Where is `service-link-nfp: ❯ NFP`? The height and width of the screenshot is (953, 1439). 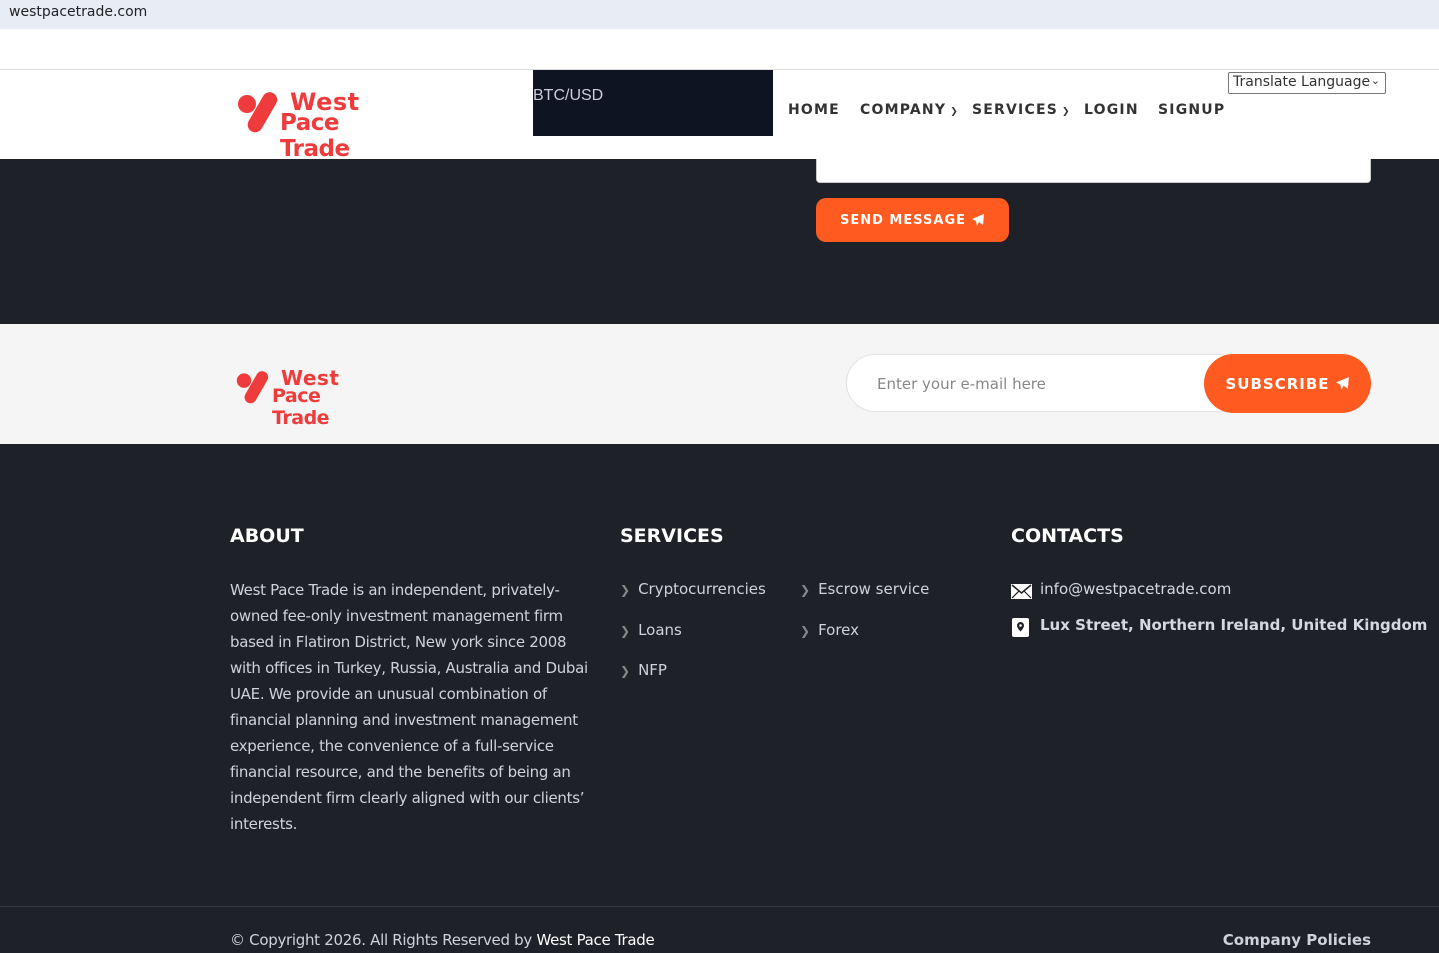 service-link-nfp: ❯ NFP is located at coordinates (643, 670).